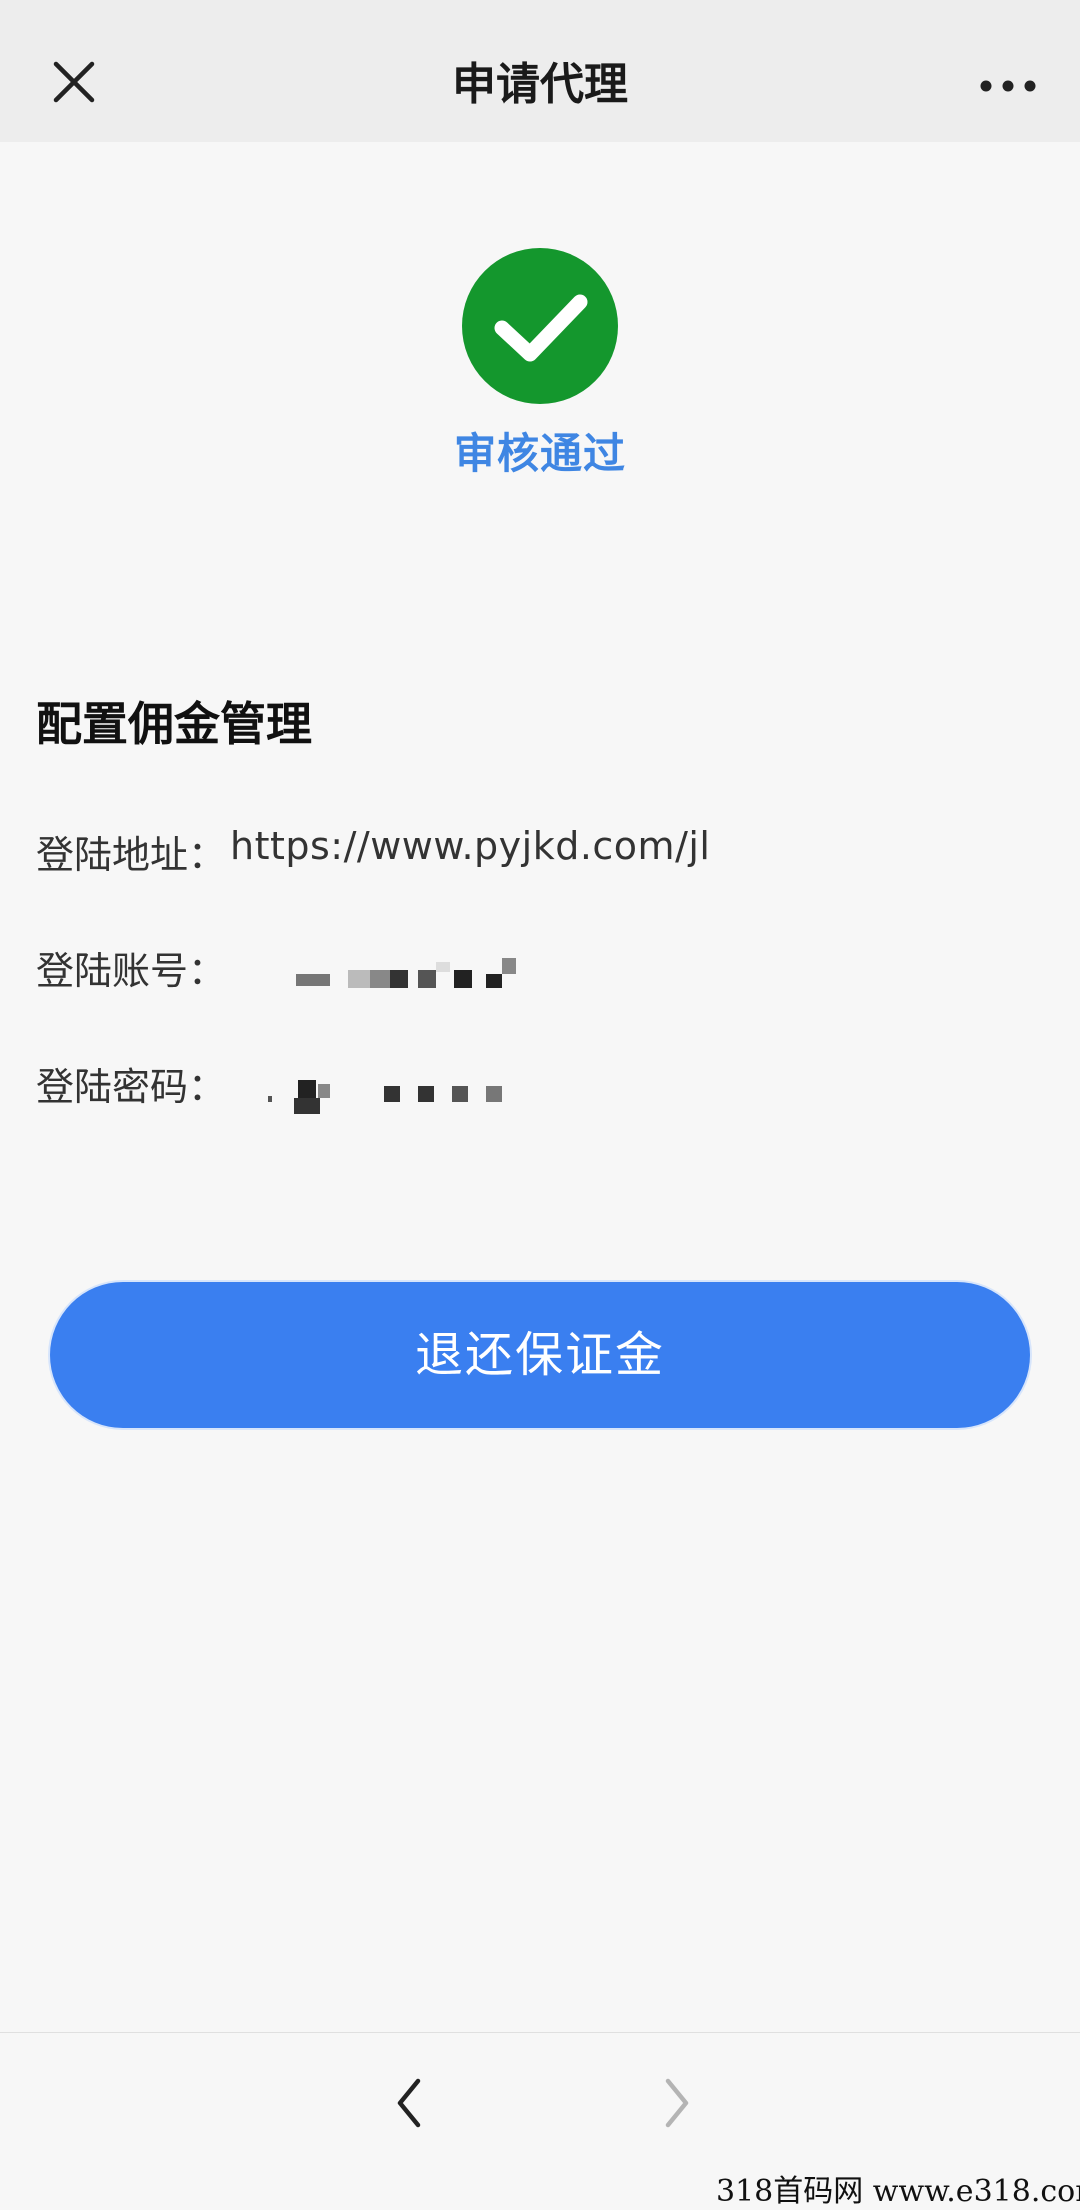 The height and width of the screenshot is (2210, 1080). I want to click on chevron-right-icon, so click(676, 2103).